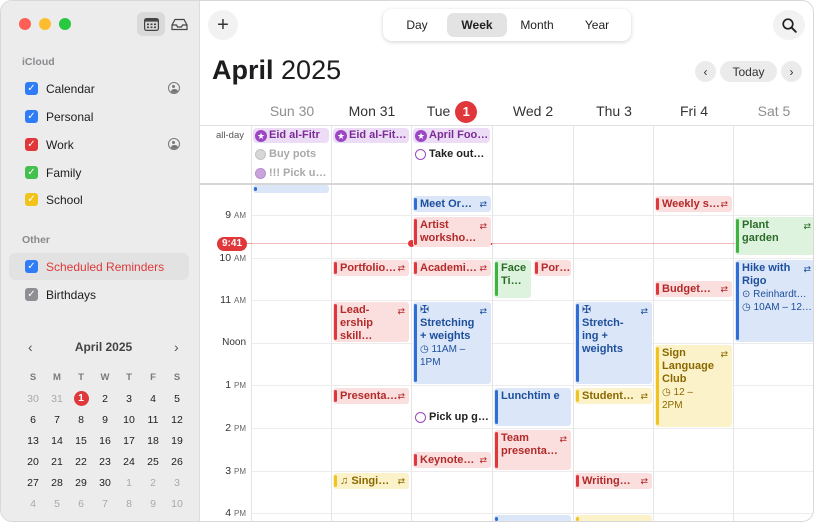 The width and height of the screenshot is (814, 522). What do you see at coordinates (129, 441) in the screenshot?
I see `mini-calendar-day: 17` at bounding box center [129, 441].